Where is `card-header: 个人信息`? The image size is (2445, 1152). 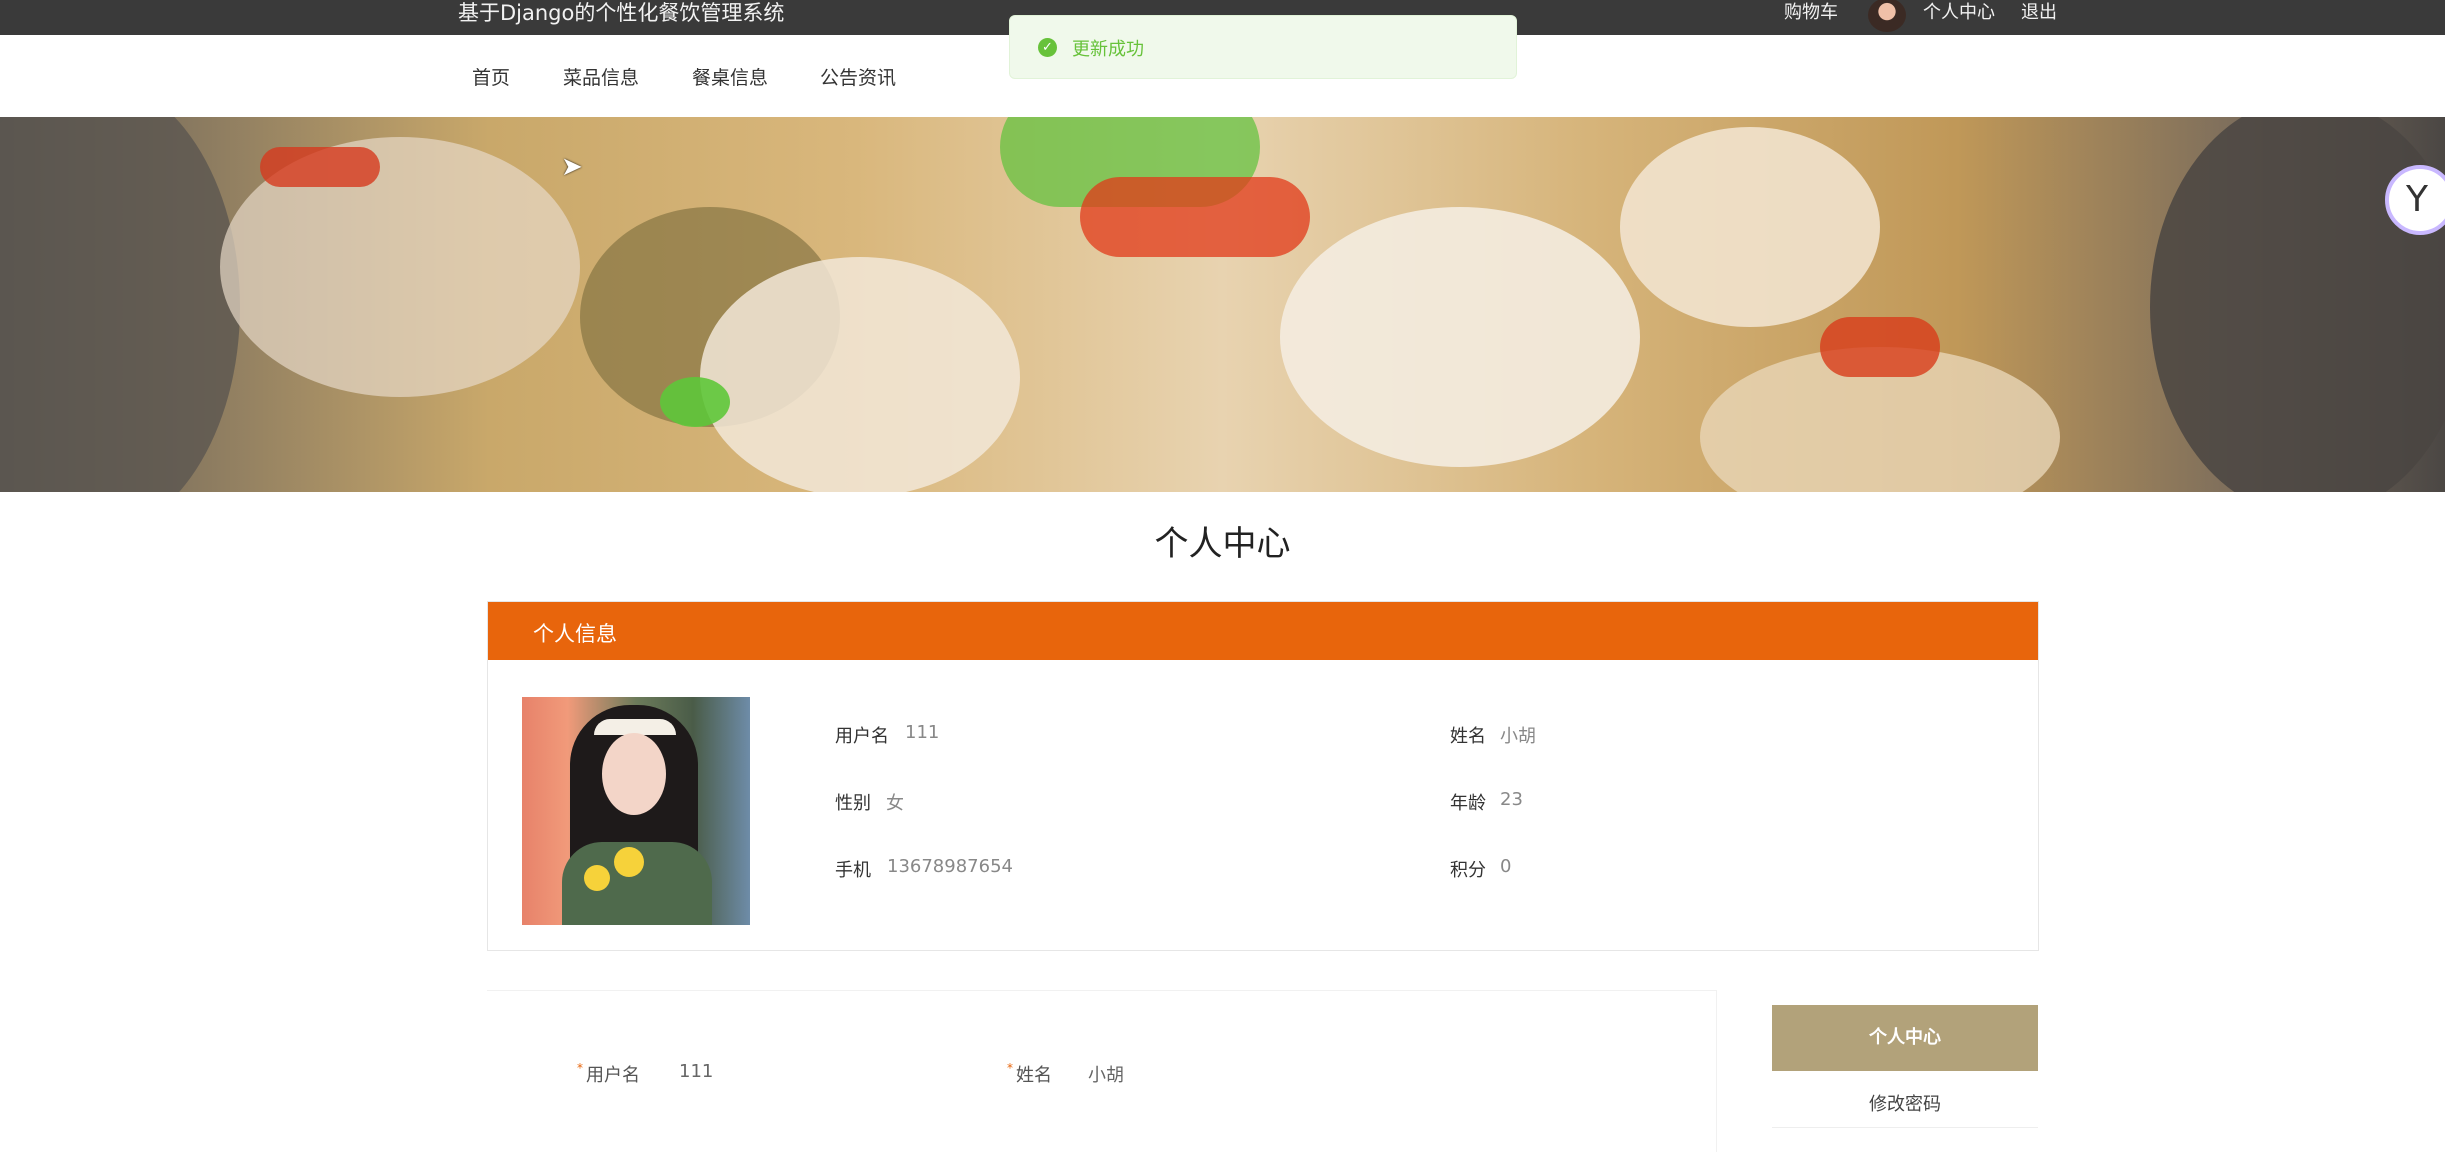
card-header: 个人信息 is located at coordinates (1263, 631).